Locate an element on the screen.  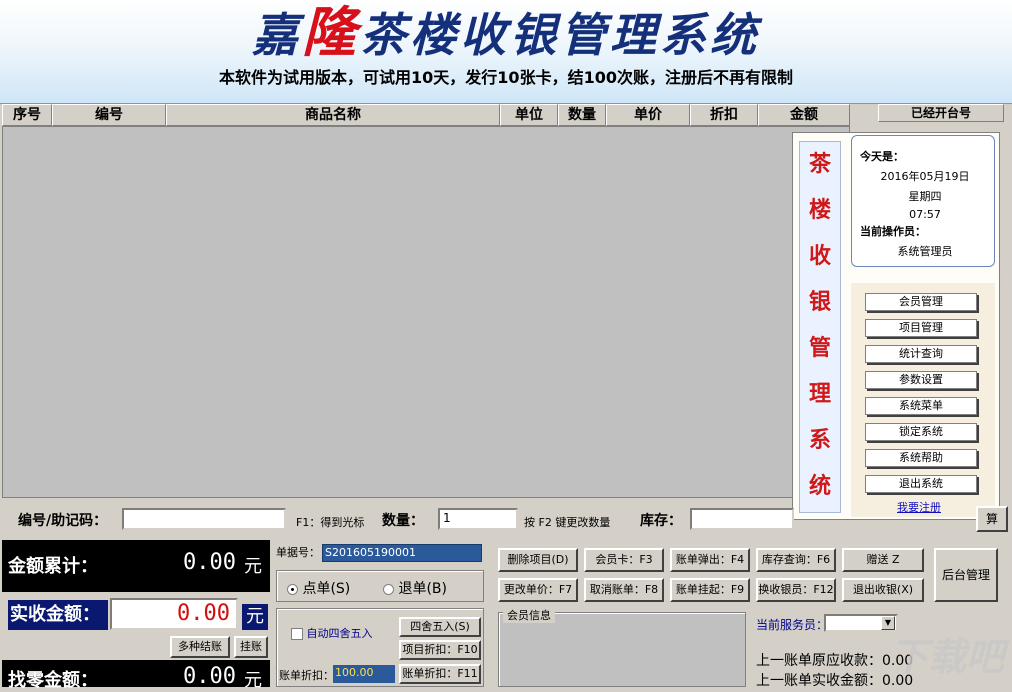
gift-button: 赠送 Z is located at coordinates (883, 560).